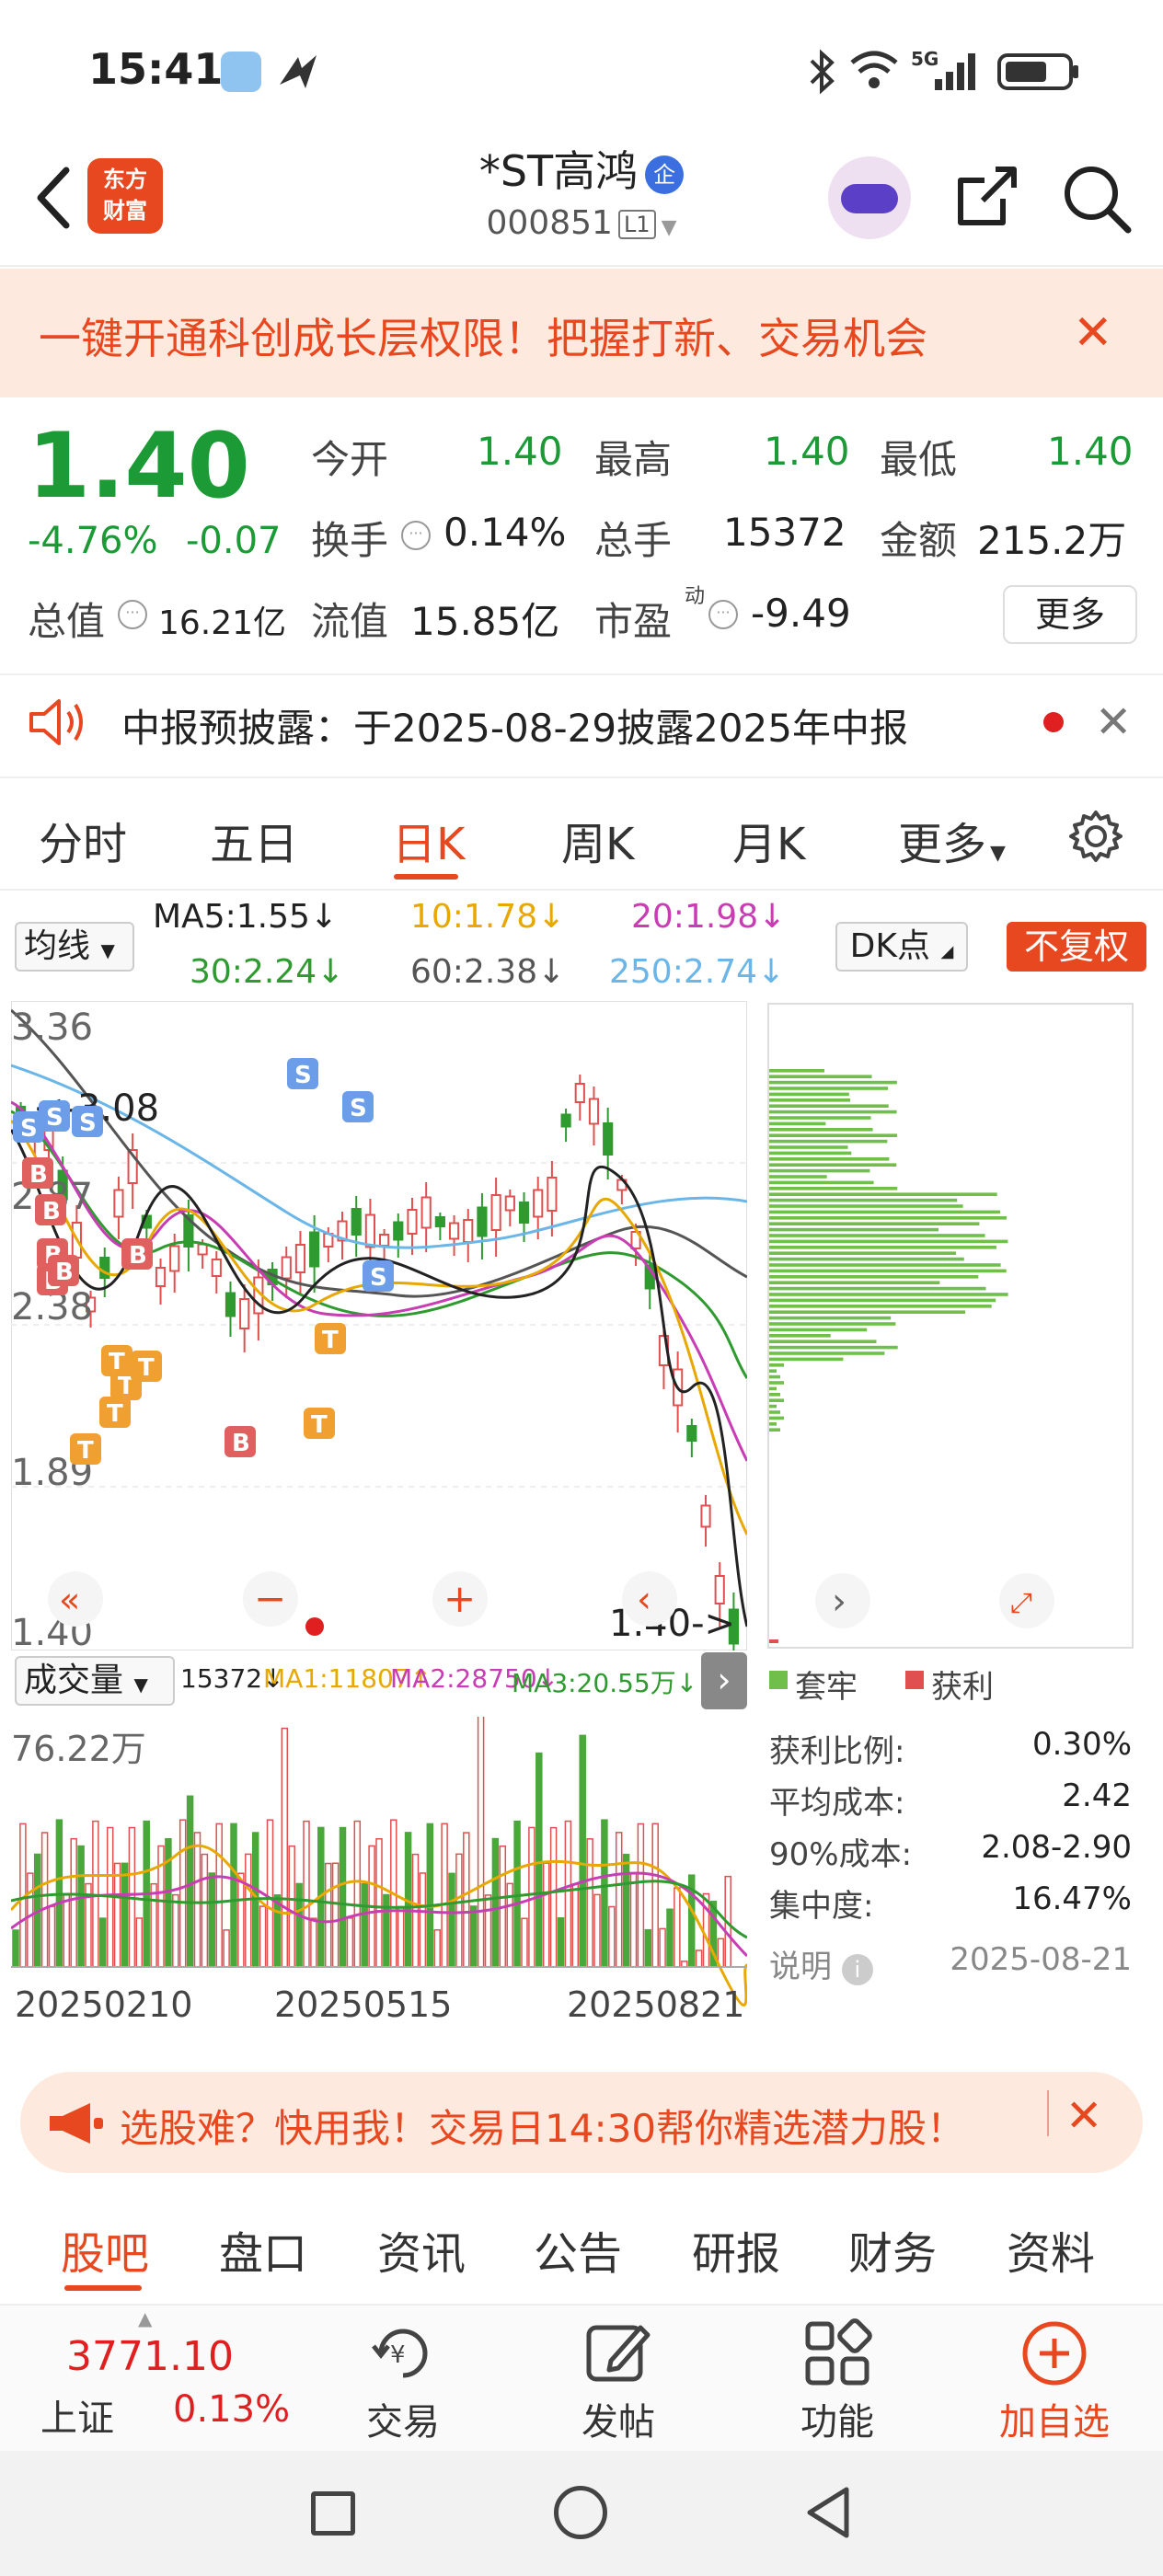 The width and height of the screenshot is (1163, 2576). I want to click on tab-research: 研报, so click(736, 2249).